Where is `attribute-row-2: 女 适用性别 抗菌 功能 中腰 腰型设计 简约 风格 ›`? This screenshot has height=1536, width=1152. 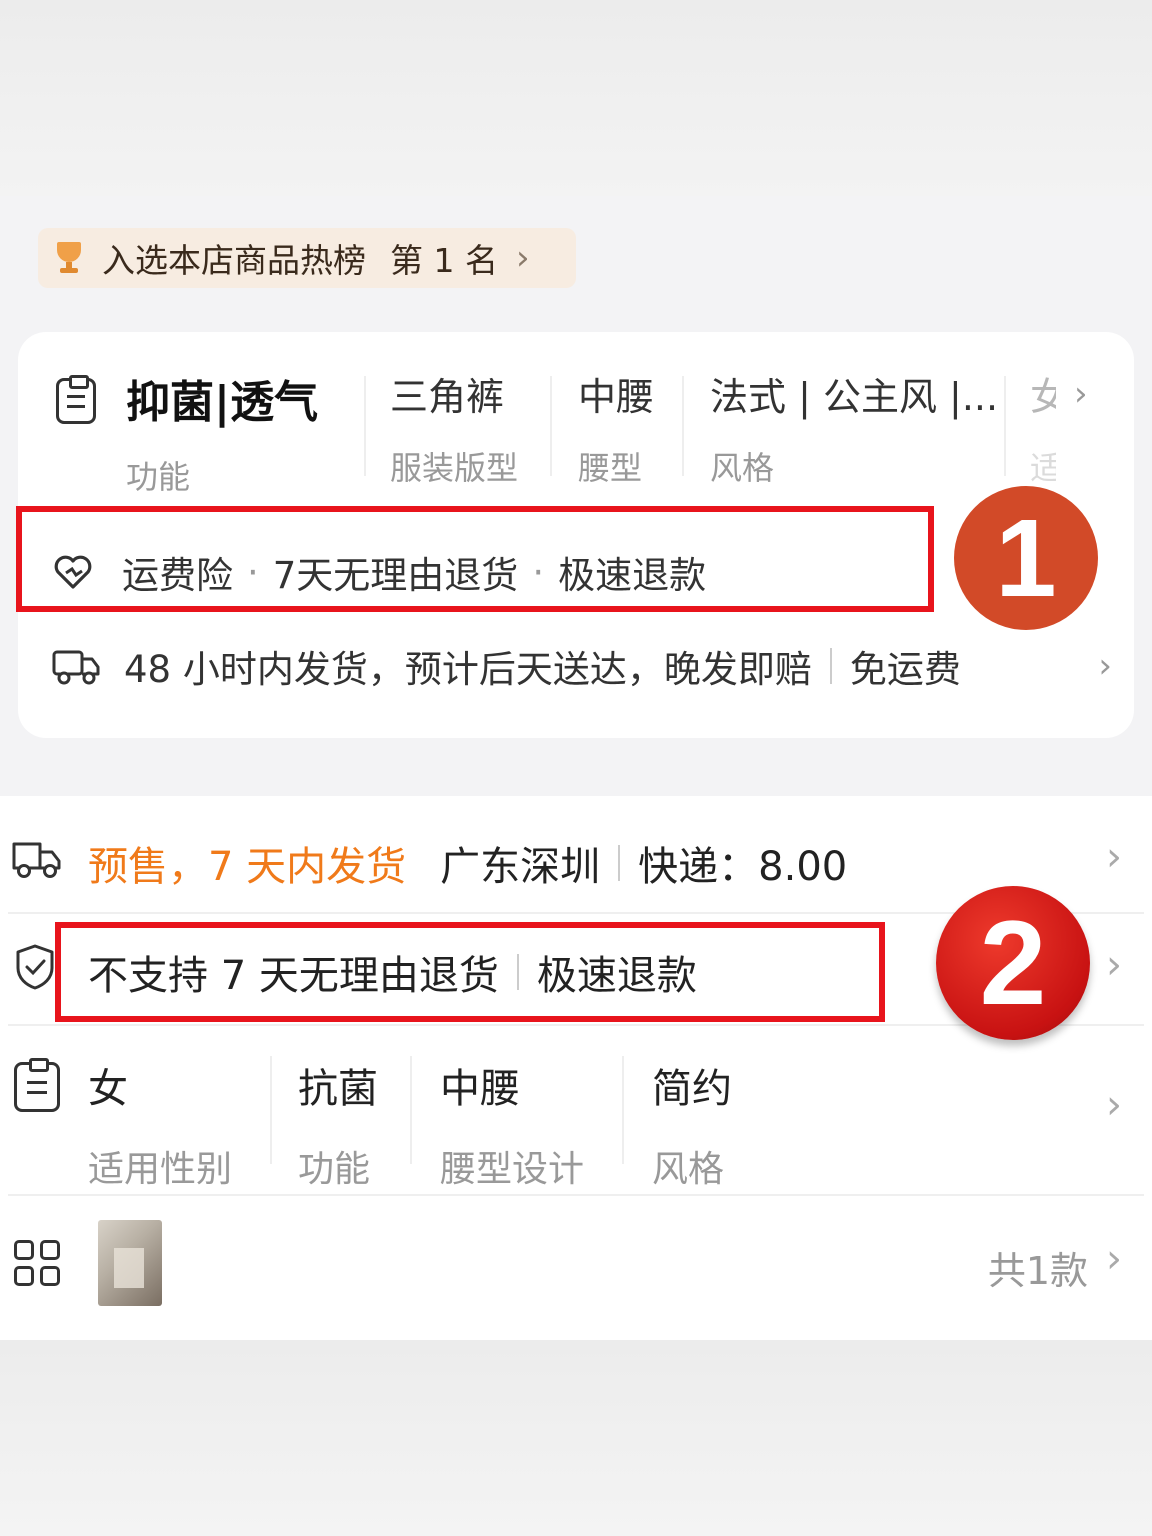 attribute-row-2: 女 适用性别 抗菌 功能 中腰 腰型设计 简约 风格 › is located at coordinates (576, 1110).